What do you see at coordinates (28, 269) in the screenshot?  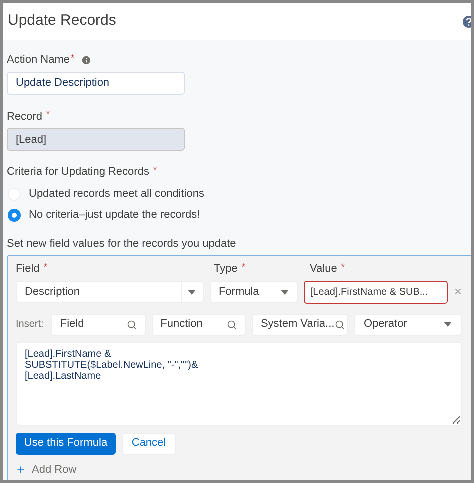 I see `field-label: Field` at bounding box center [28, 269].